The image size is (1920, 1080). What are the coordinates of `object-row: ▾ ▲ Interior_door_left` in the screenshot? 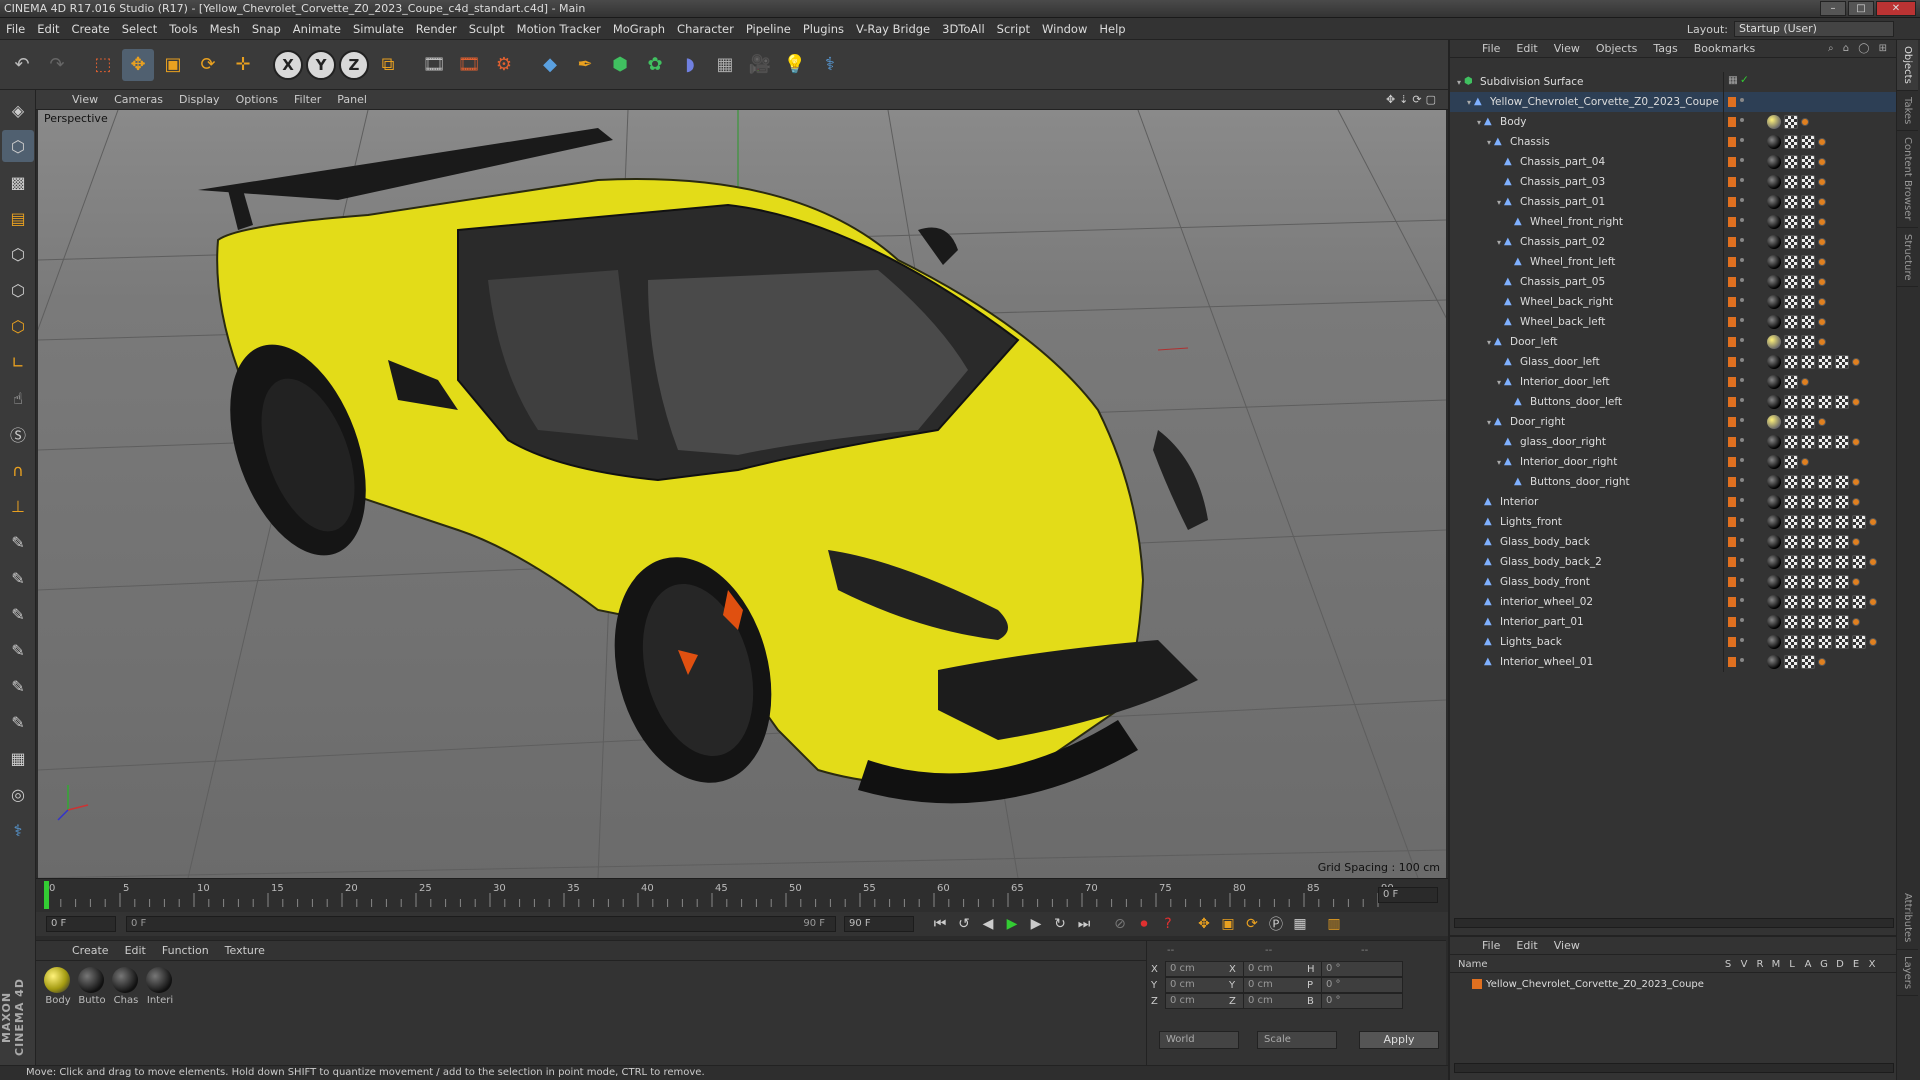 It's located at (1674, 382).